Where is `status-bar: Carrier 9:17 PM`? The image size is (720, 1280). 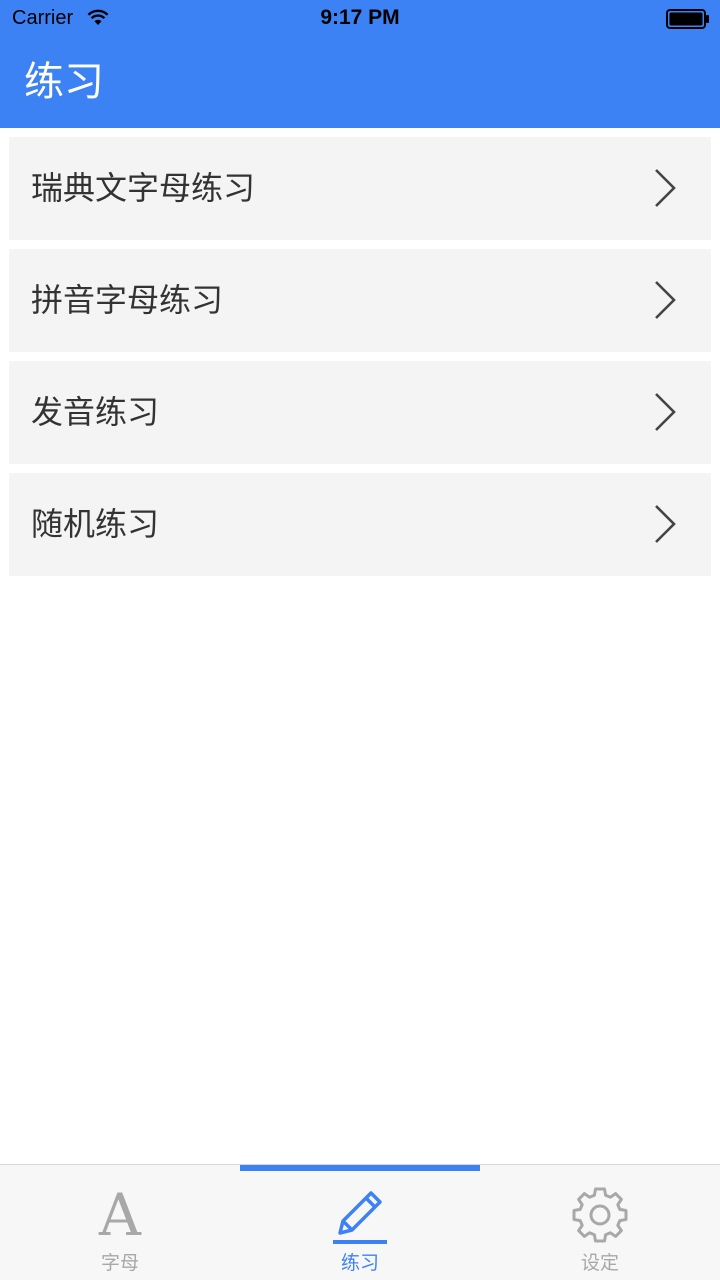
status-bar: Carrier 9:17 PM is located at coordinates (360, 20).